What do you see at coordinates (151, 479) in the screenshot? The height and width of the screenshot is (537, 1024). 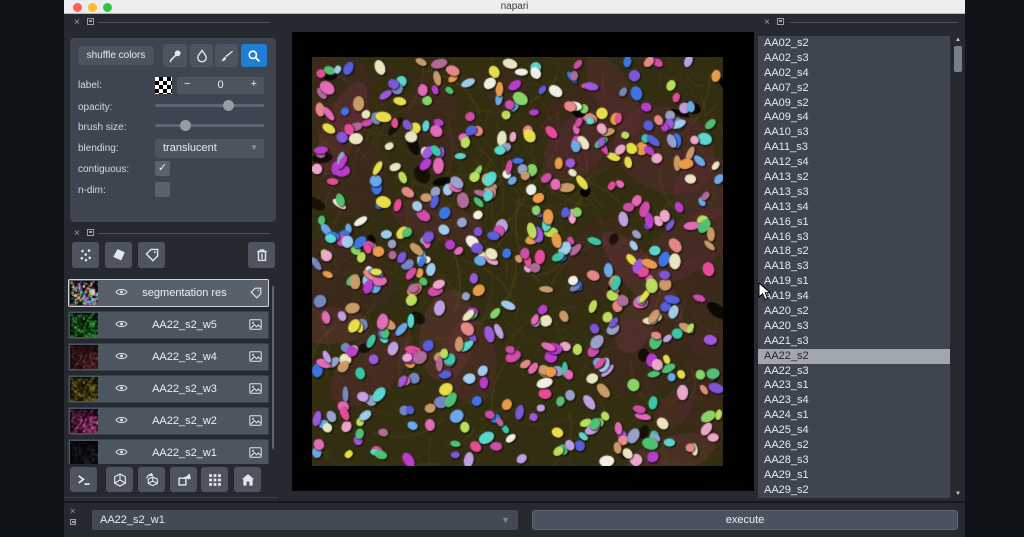 I see `roll-dimensions-button` at bounding box center [151, 479].